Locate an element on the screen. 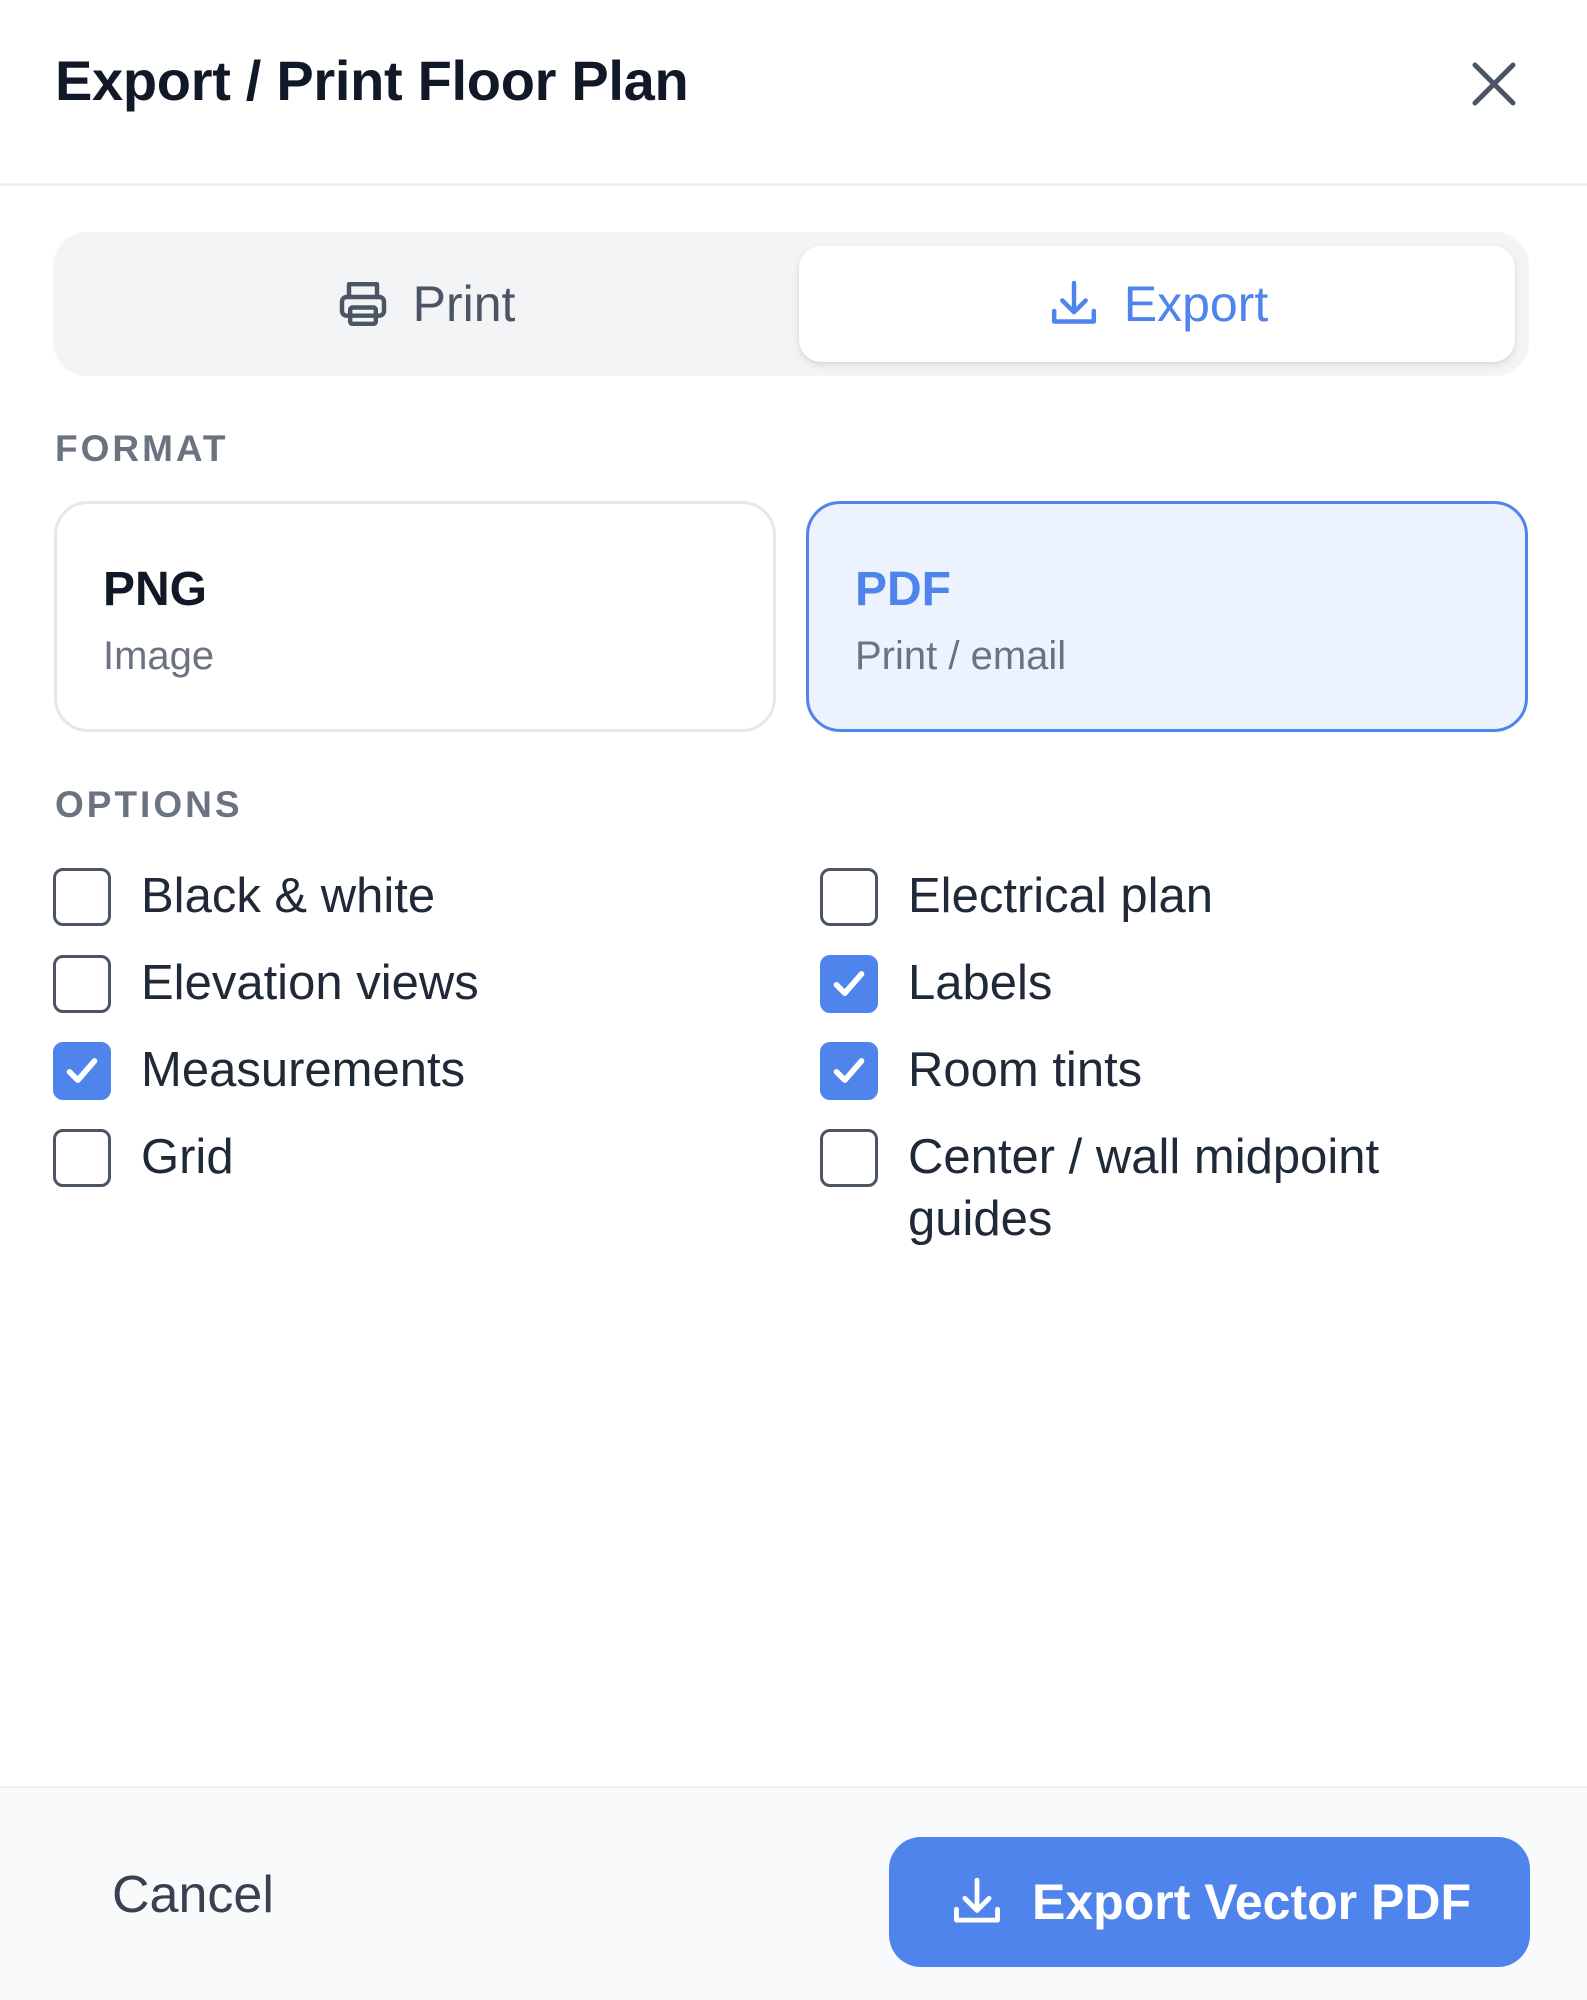 The image size is (1587, 2000). option-label: Elevation views is located at coordinates (310, 983).